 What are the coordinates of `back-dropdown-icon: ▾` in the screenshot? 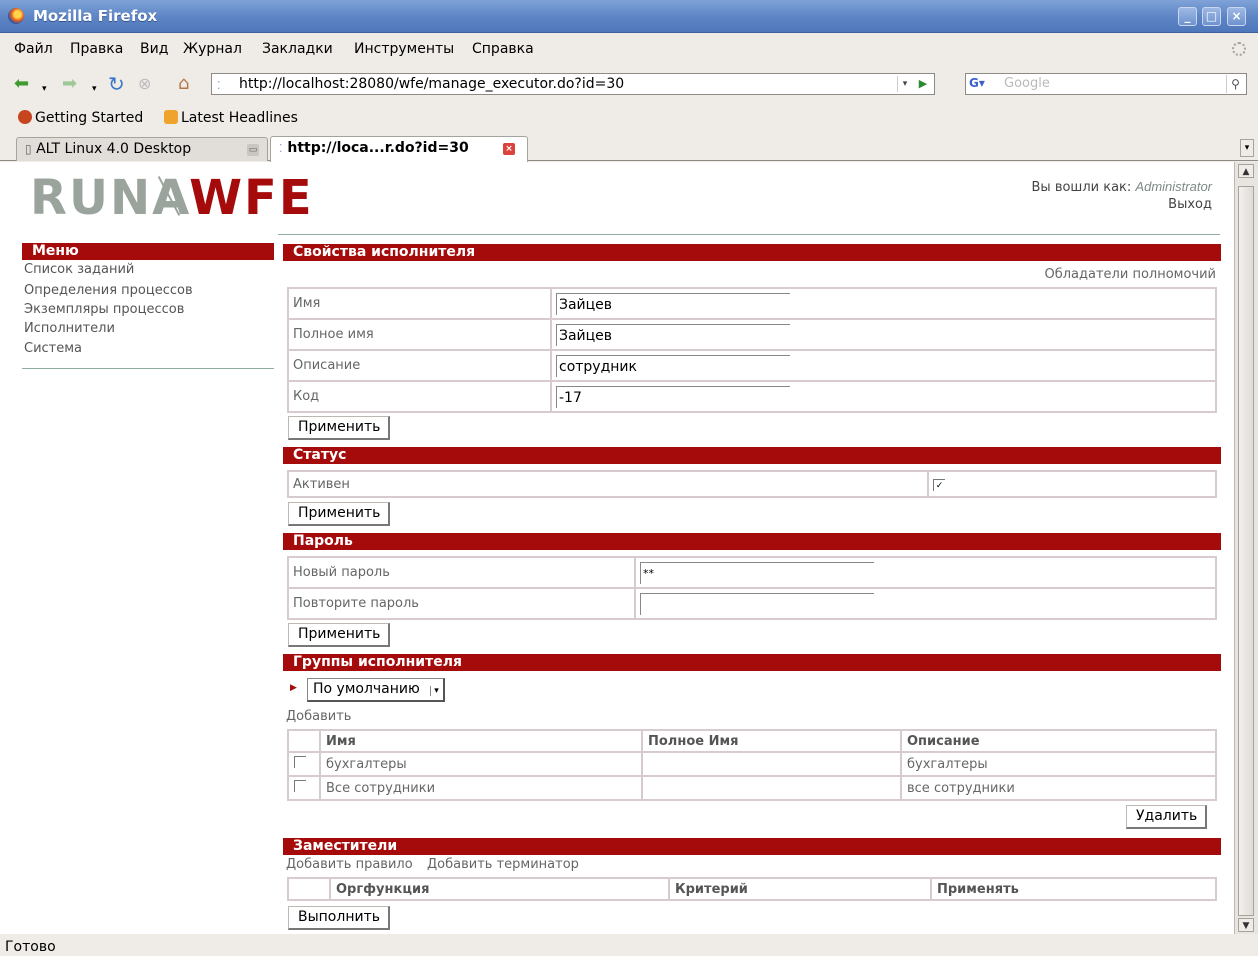 It's located at (44, 89).